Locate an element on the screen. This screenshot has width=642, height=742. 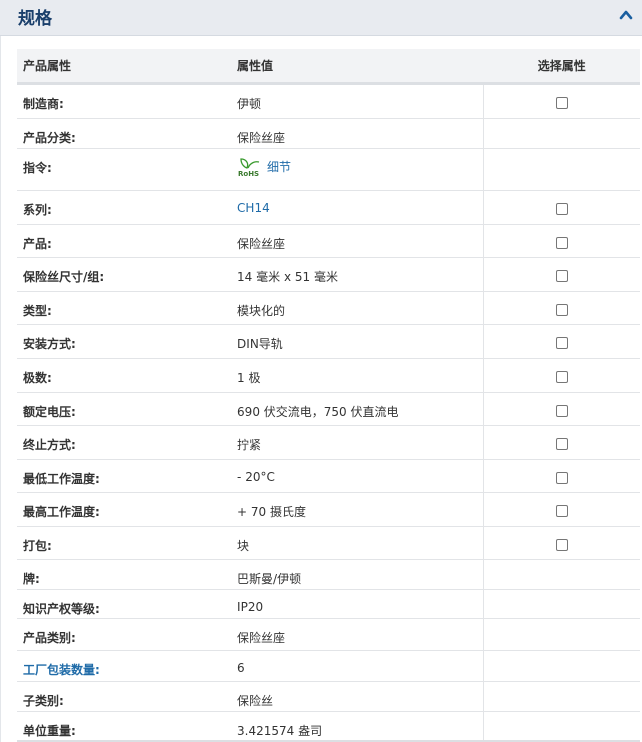
table-row: 子类别: 保险丝 is located at coordinates (328, 696).